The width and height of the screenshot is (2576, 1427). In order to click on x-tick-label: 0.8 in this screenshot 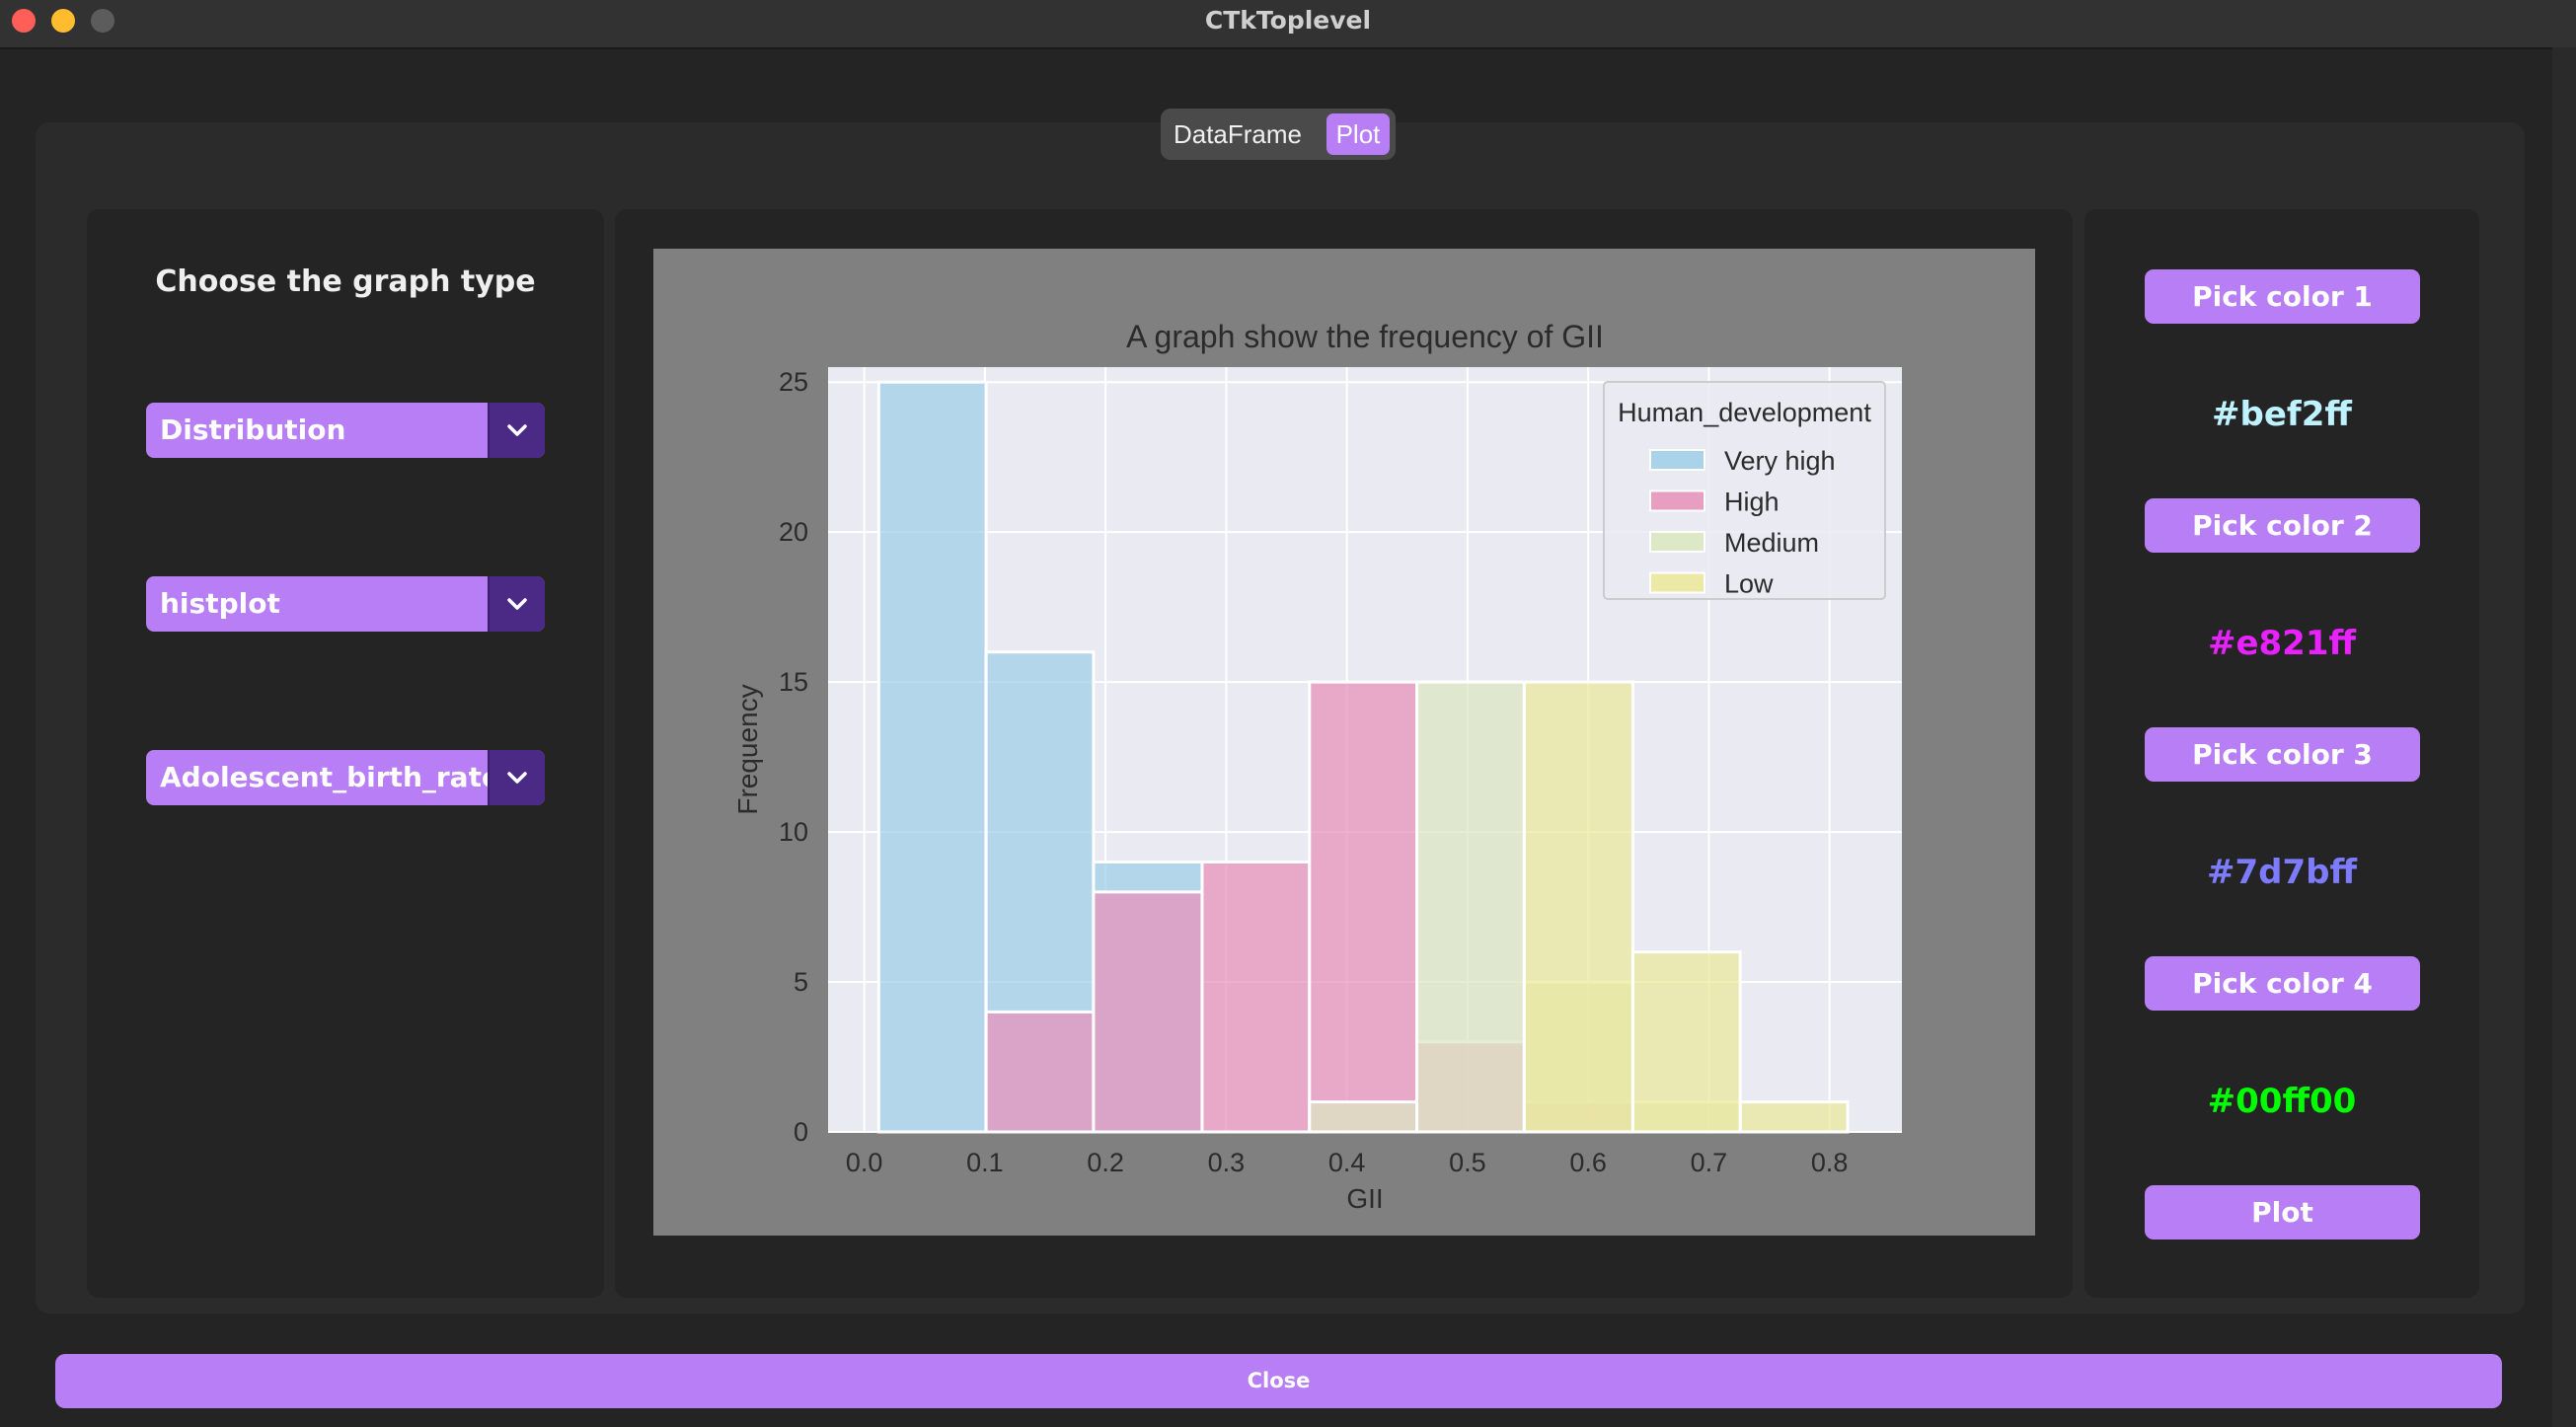, I will do `click(1830, 1162)`.